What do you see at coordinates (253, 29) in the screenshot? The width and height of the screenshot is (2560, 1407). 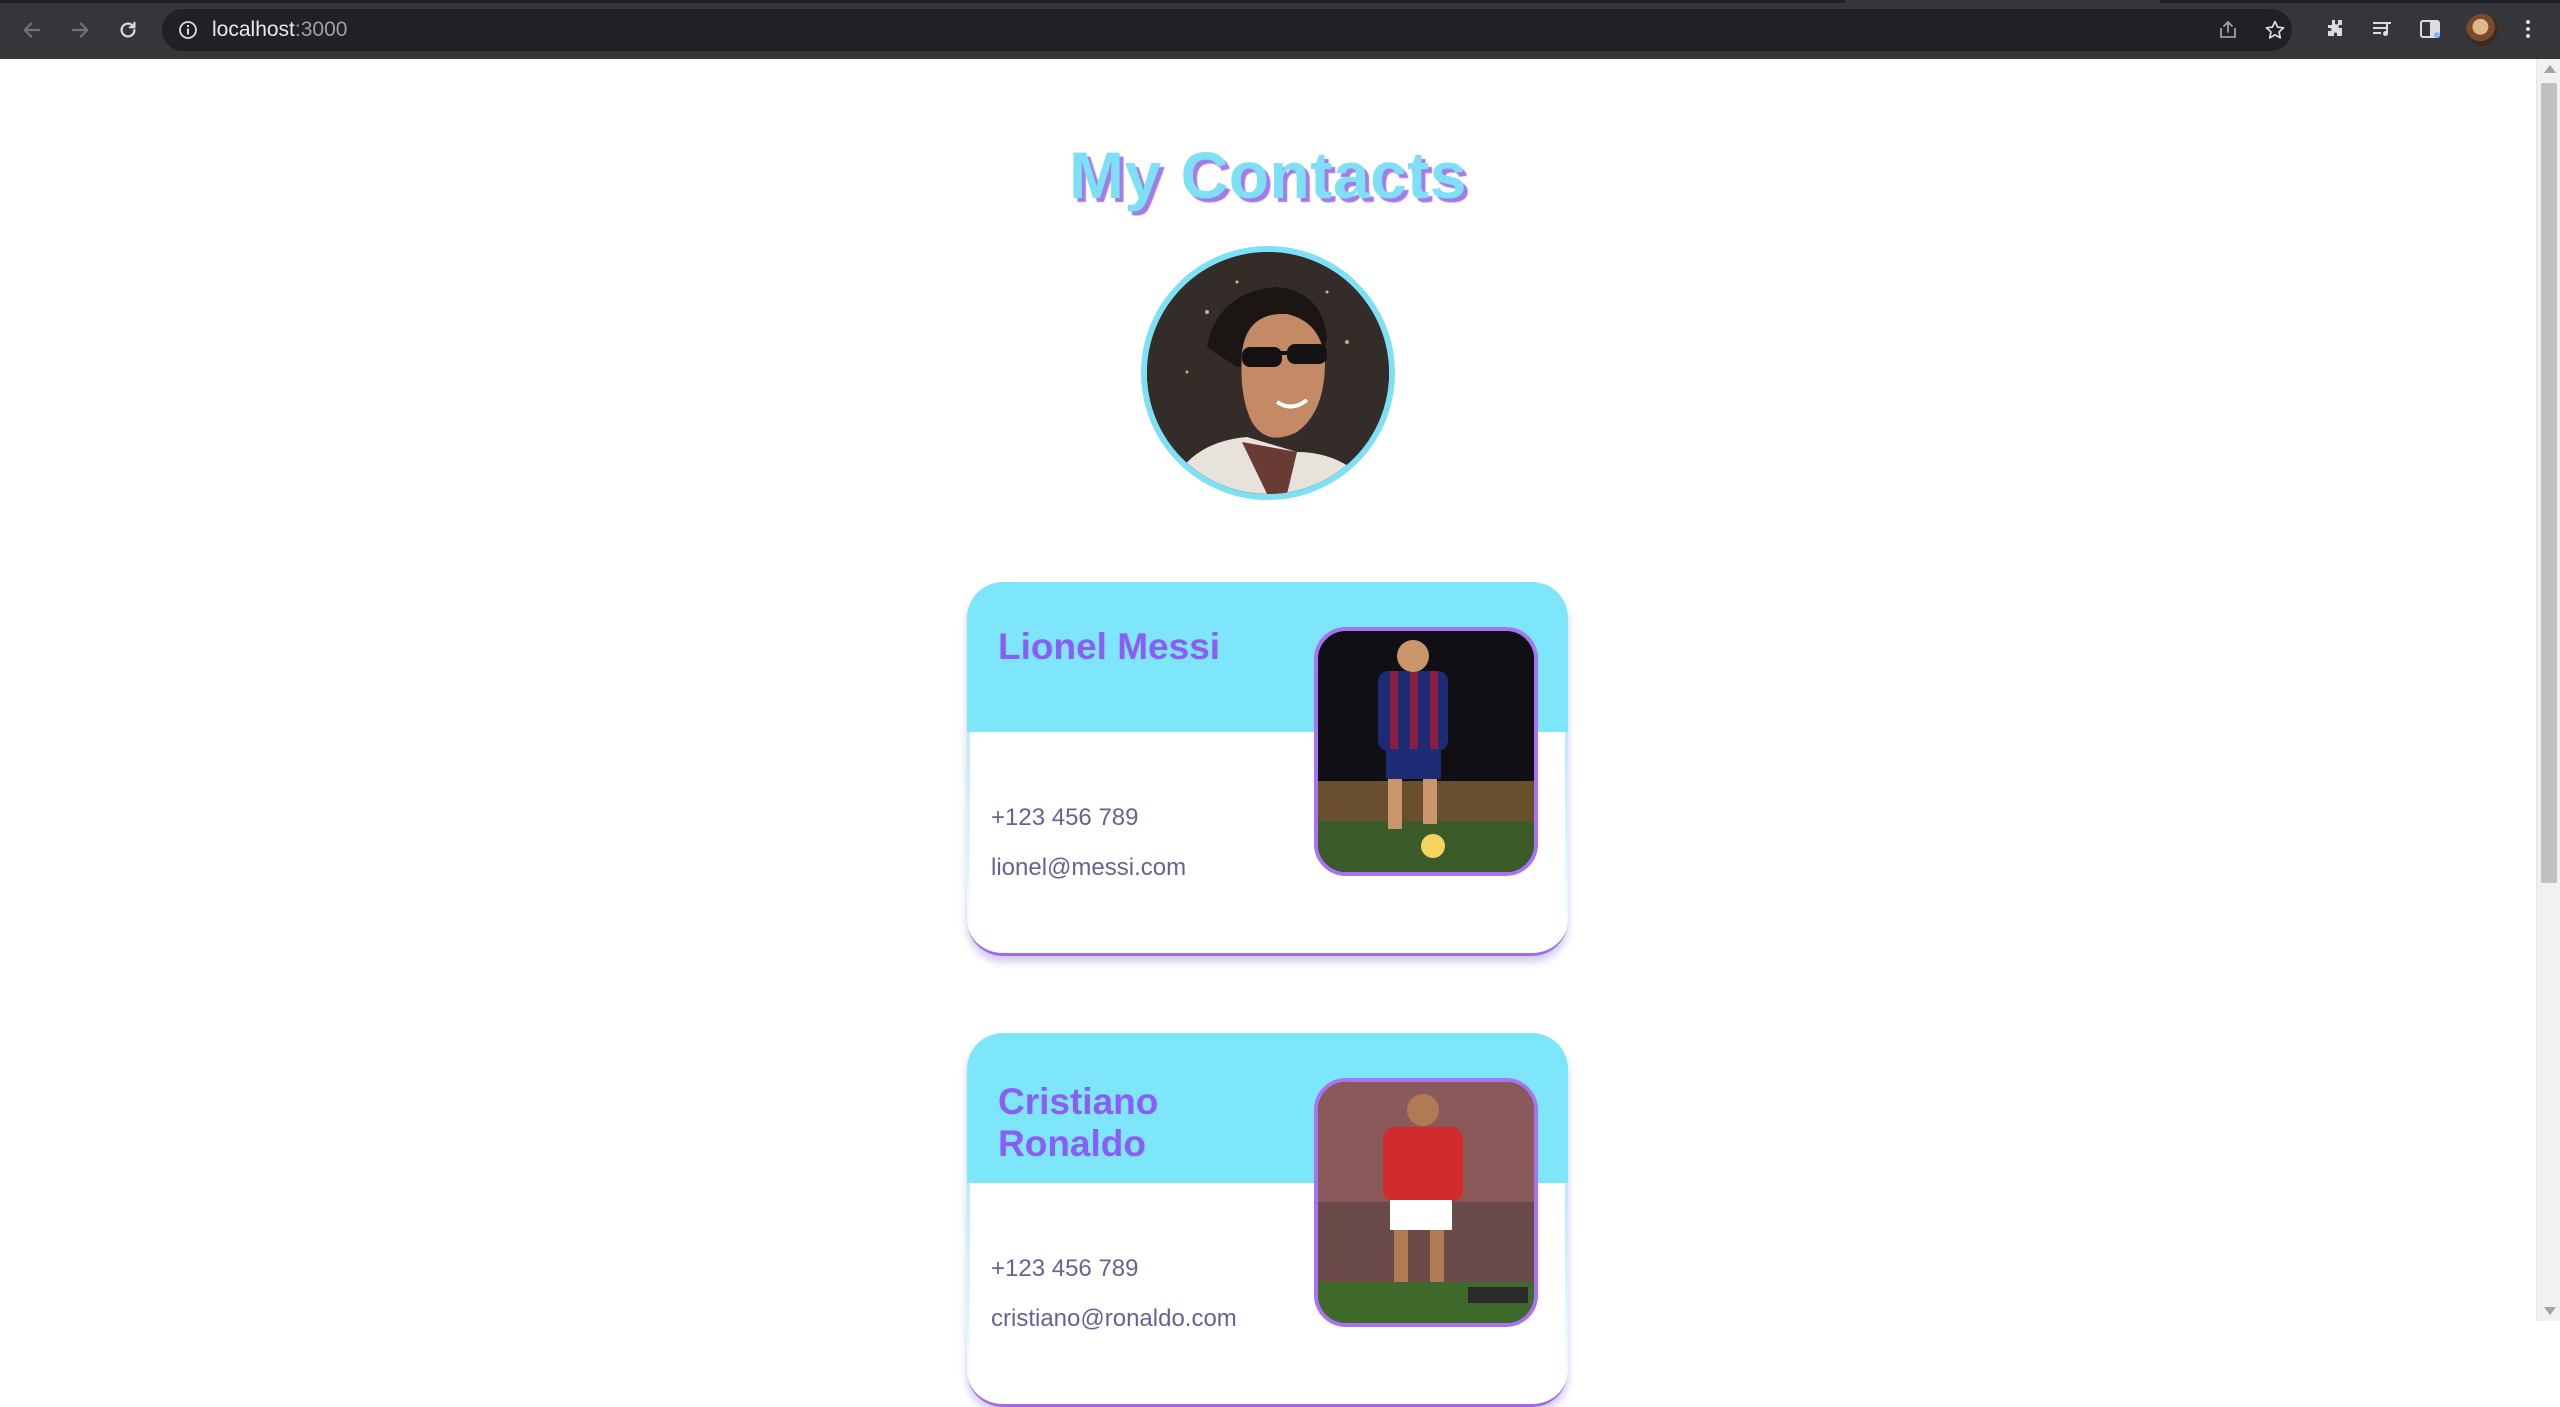 I see `url-host: localhost` at bounding box center [253, 29].